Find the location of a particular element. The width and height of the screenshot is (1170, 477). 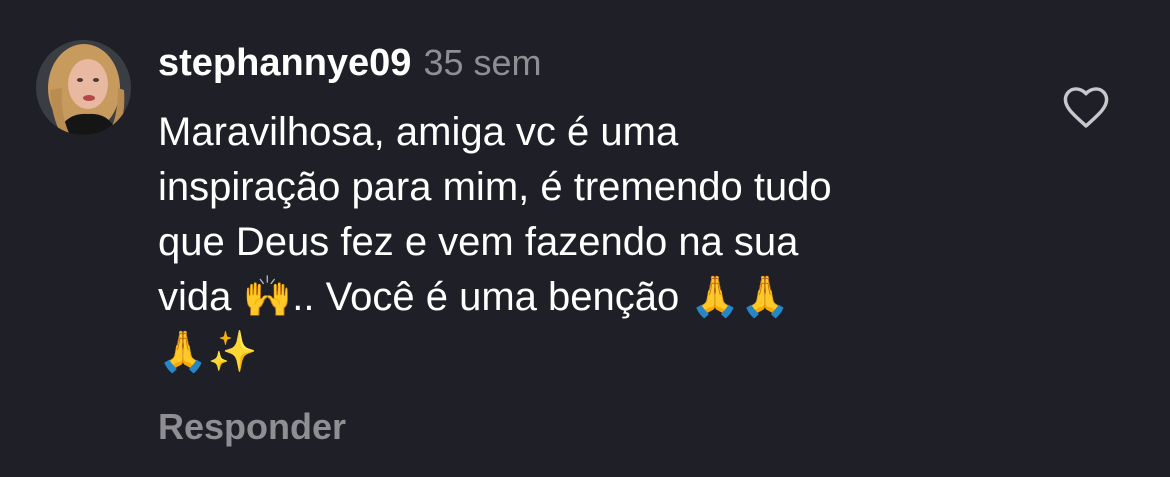

avatar is located at coordinates (83, 87).